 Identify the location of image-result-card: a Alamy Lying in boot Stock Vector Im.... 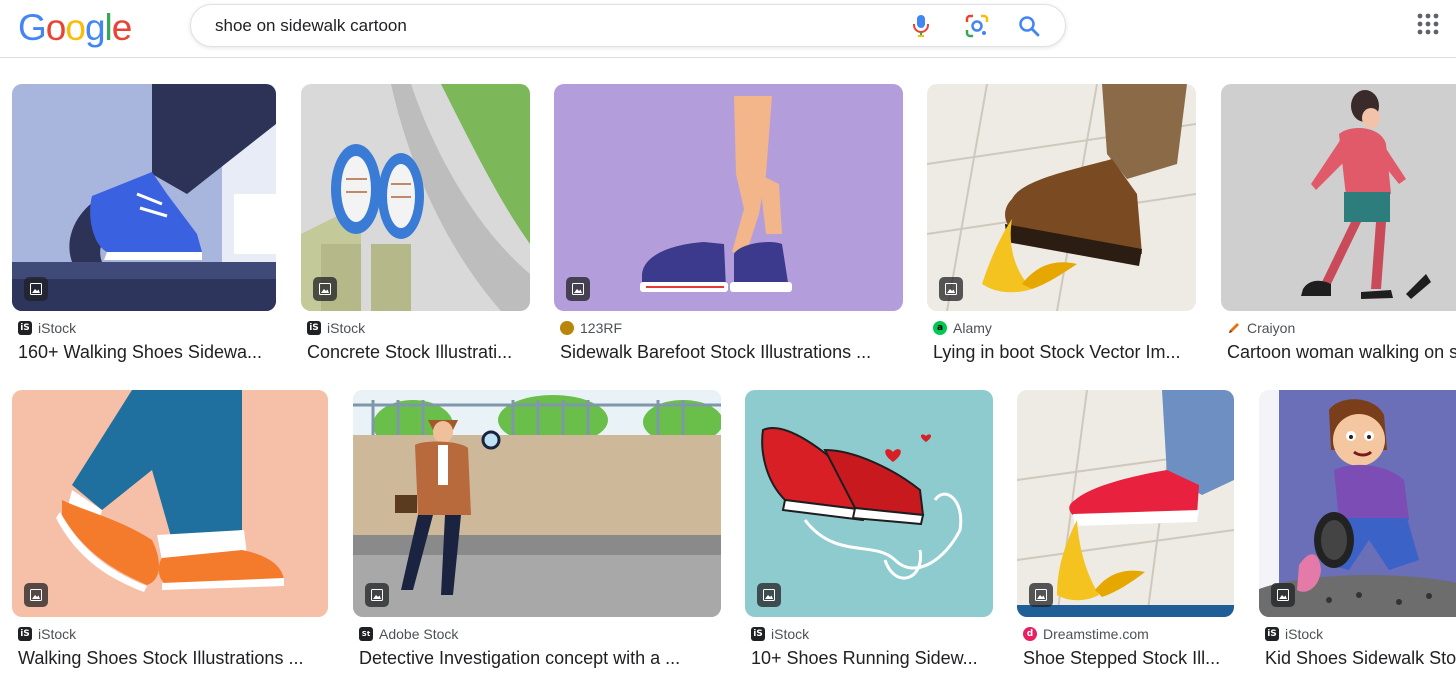
(1061, 229).